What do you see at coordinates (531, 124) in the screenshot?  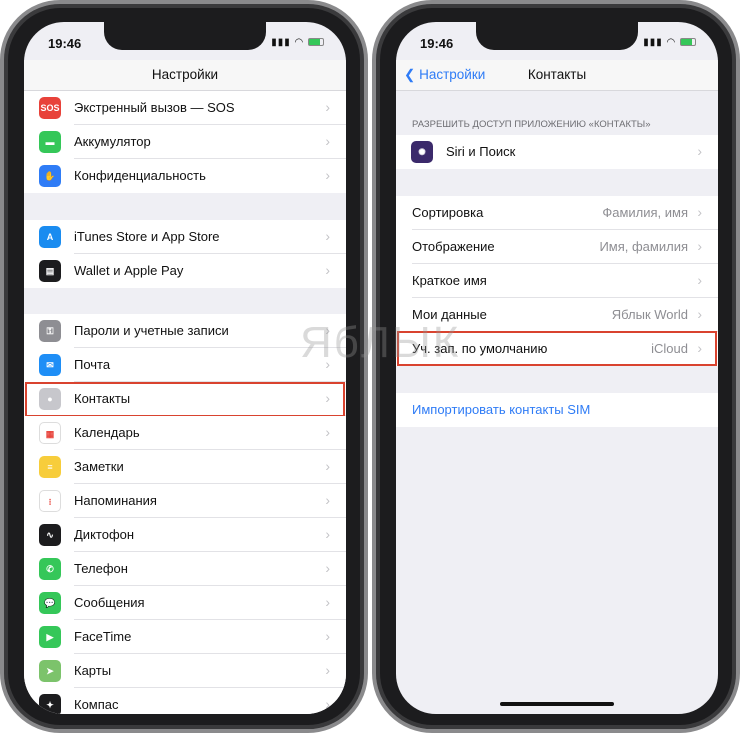 I see `section-header: РАЗРЕШИТЬ ДОСТУП ПРИЛОЖЕНИЮ «КОНТАКТЫ»` at bounding box center [531, 124].